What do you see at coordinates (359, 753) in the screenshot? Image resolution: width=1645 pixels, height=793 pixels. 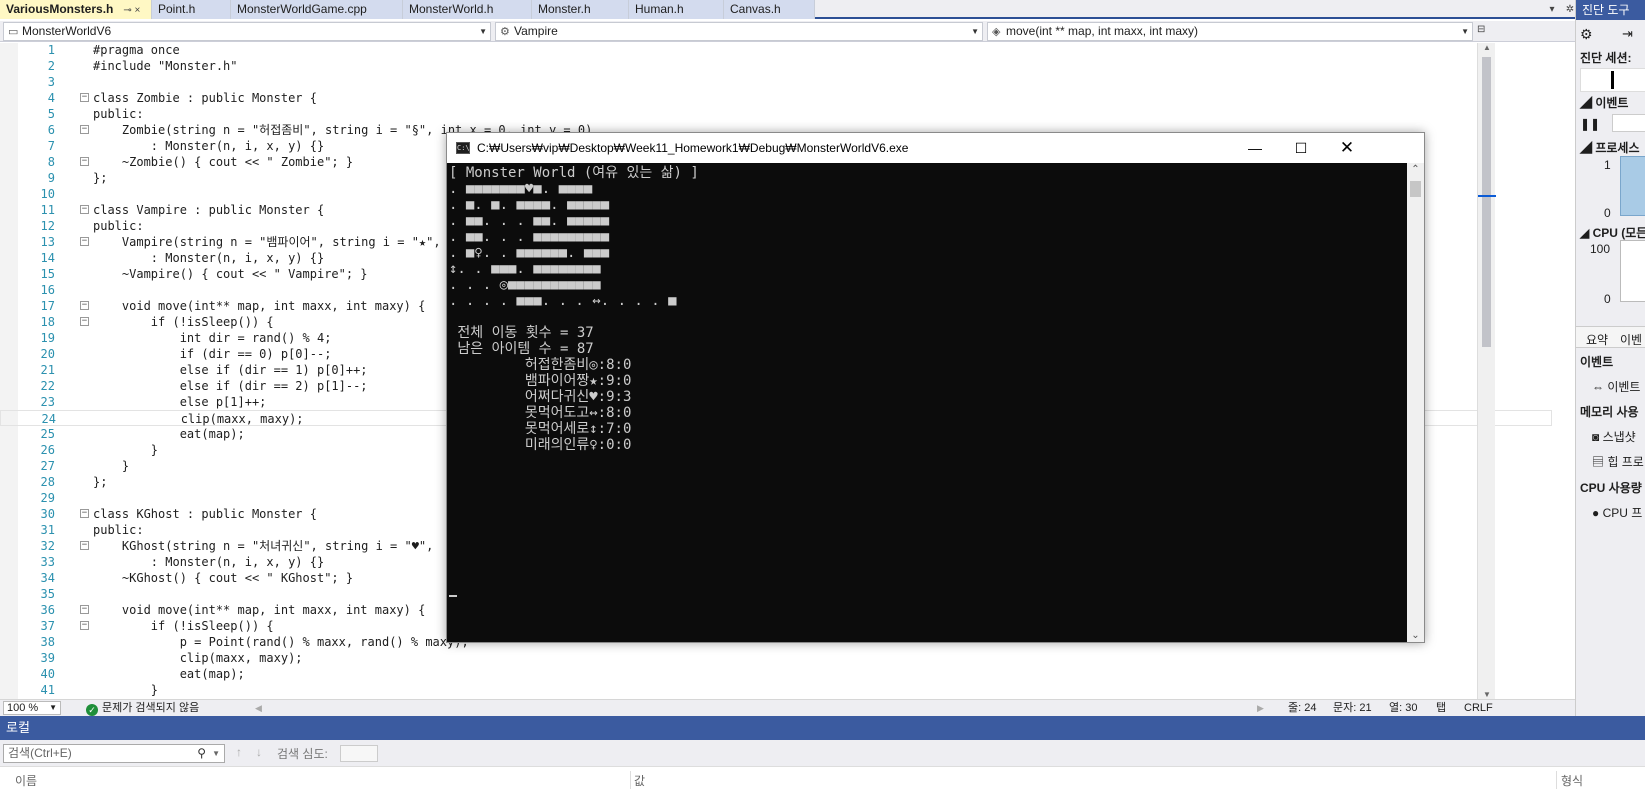 I see `search-depth-dropdown` at bounding box center [359, 753].